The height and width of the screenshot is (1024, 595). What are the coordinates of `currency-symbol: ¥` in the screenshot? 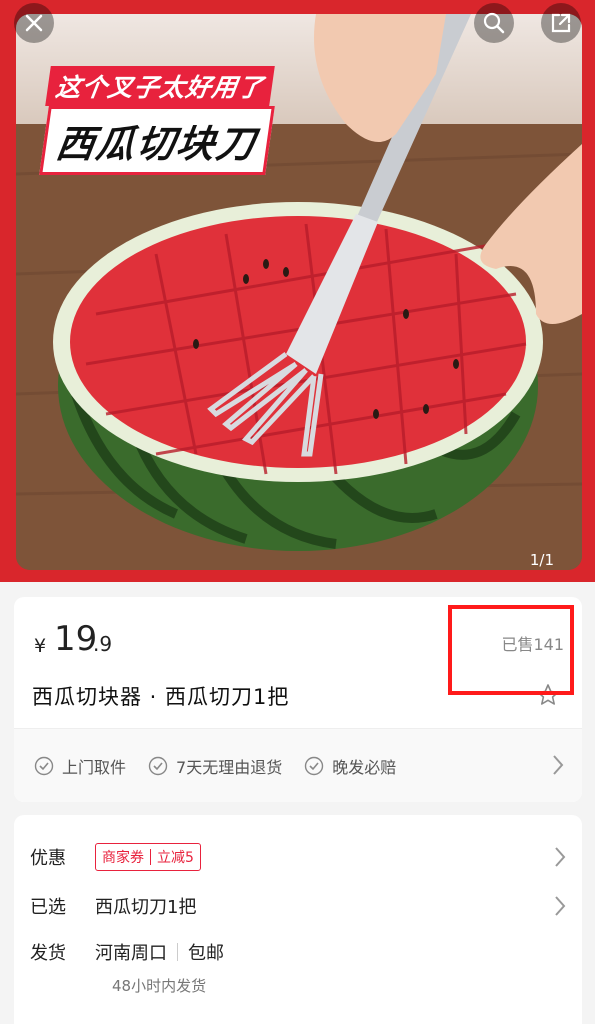 It's located at (40, 646).